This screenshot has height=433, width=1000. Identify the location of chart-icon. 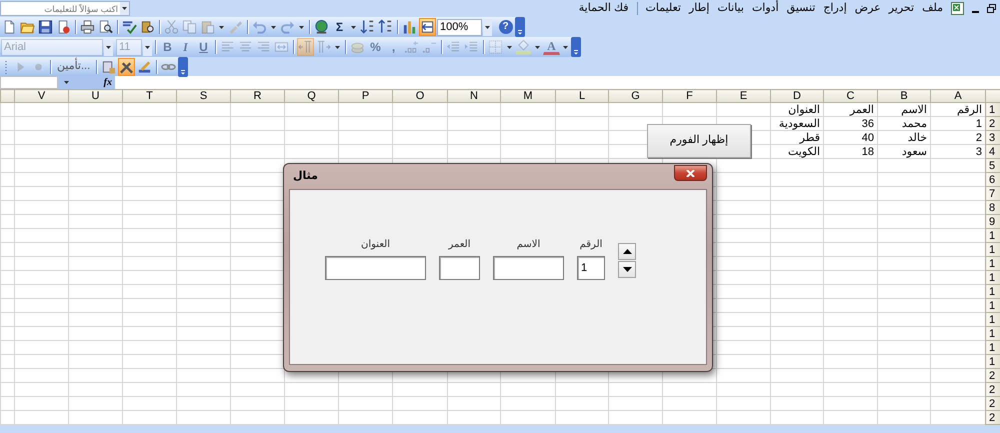
(409, 27).